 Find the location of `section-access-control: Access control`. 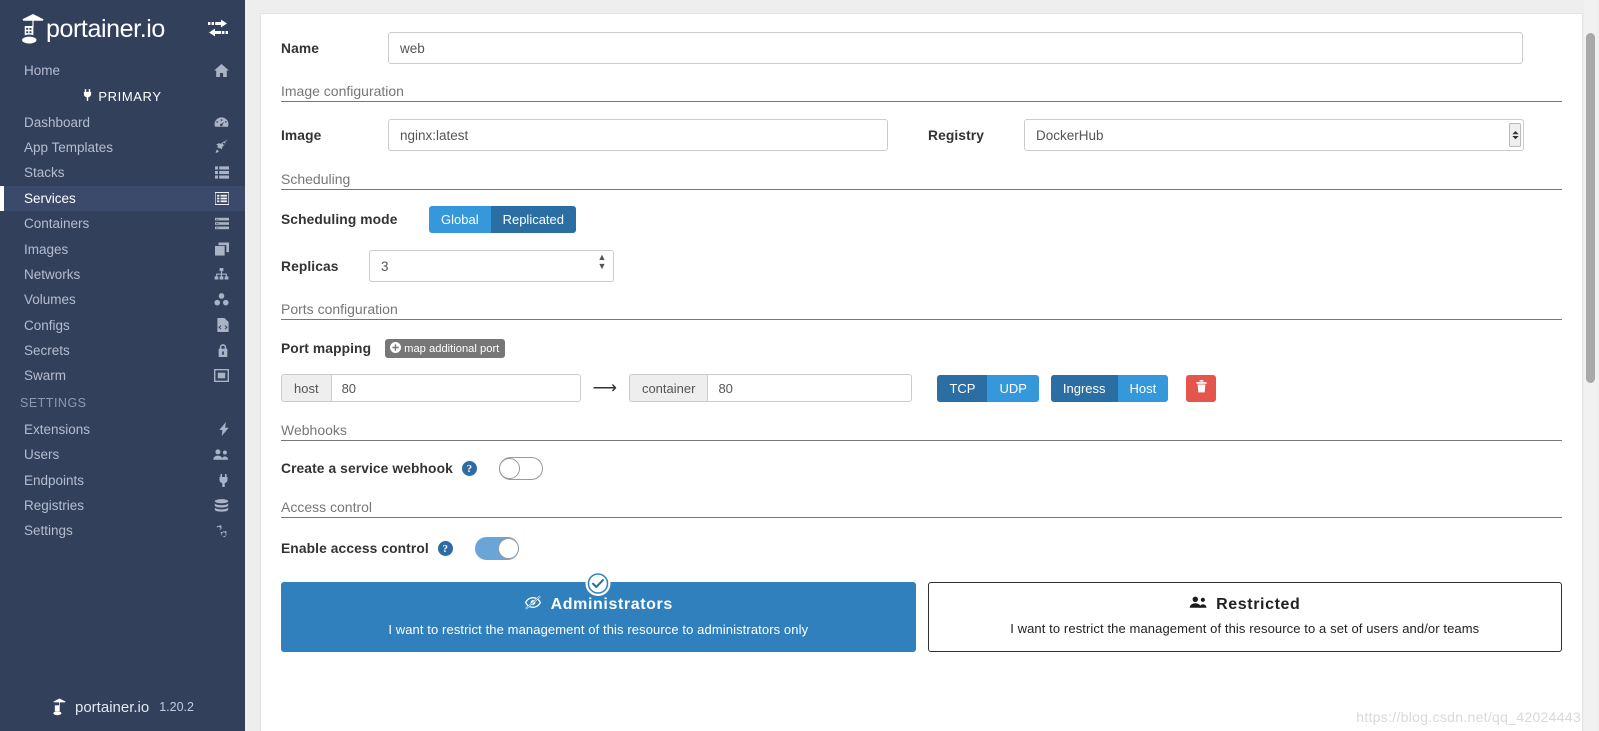

section-access-control: Access control is located at coordinates (921, 508).